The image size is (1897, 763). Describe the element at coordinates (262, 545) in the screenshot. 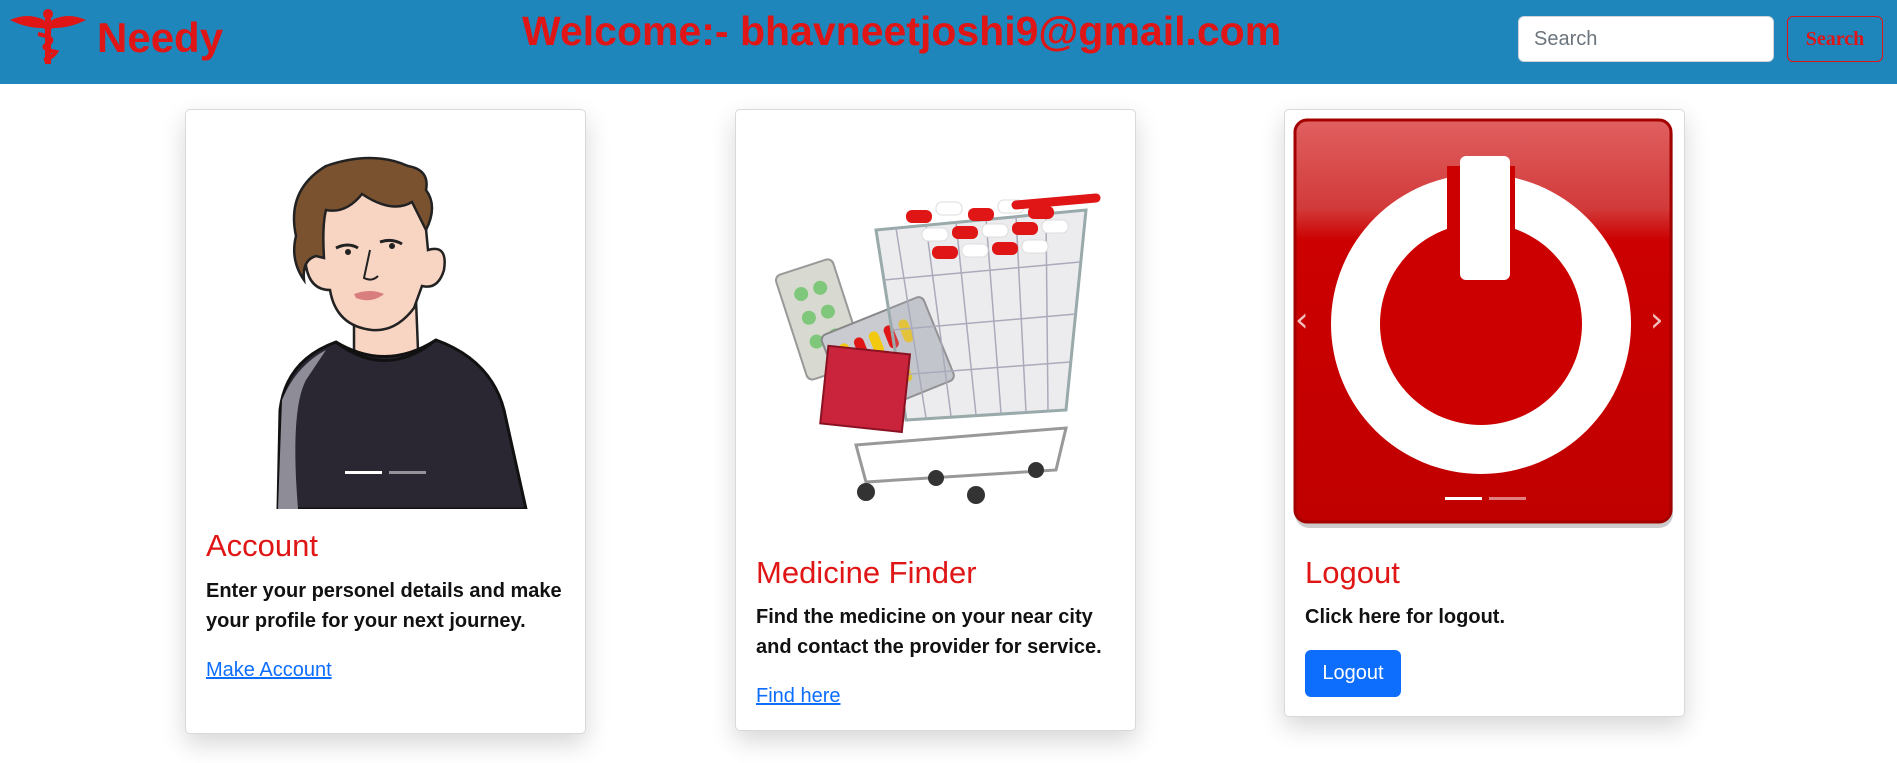

I see `card-title: Account` at that location.